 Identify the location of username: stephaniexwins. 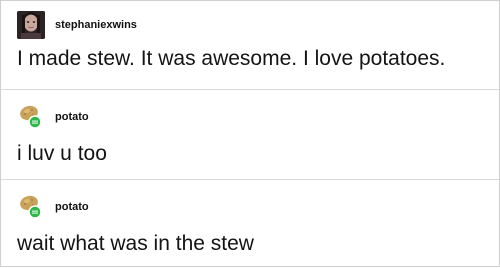
(96, 25).